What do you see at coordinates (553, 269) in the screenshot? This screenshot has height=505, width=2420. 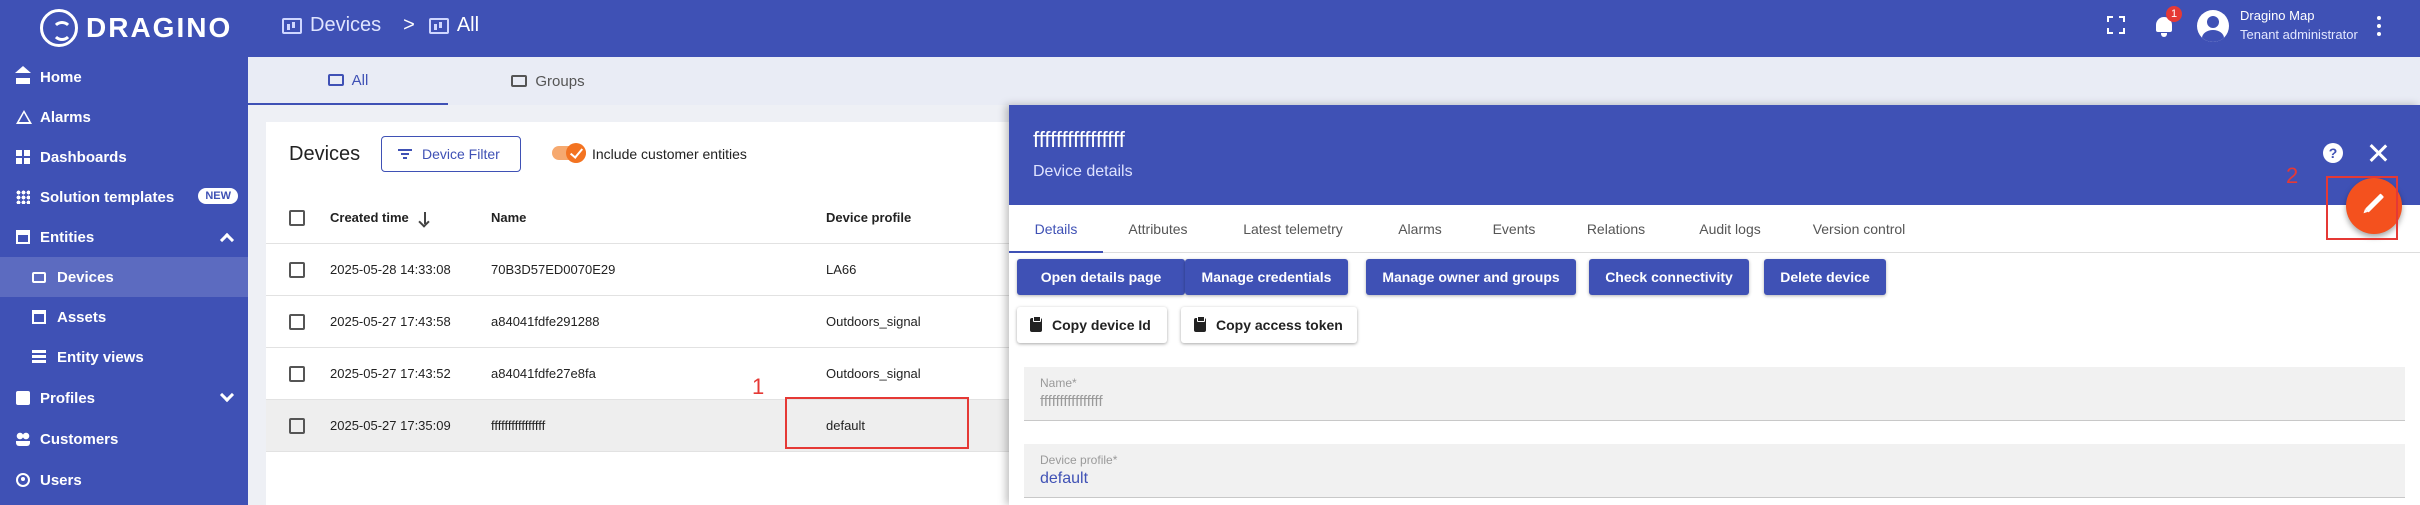 I see `cell-name: 70B3D57ED0070E29` at bounding box center [553, 269].